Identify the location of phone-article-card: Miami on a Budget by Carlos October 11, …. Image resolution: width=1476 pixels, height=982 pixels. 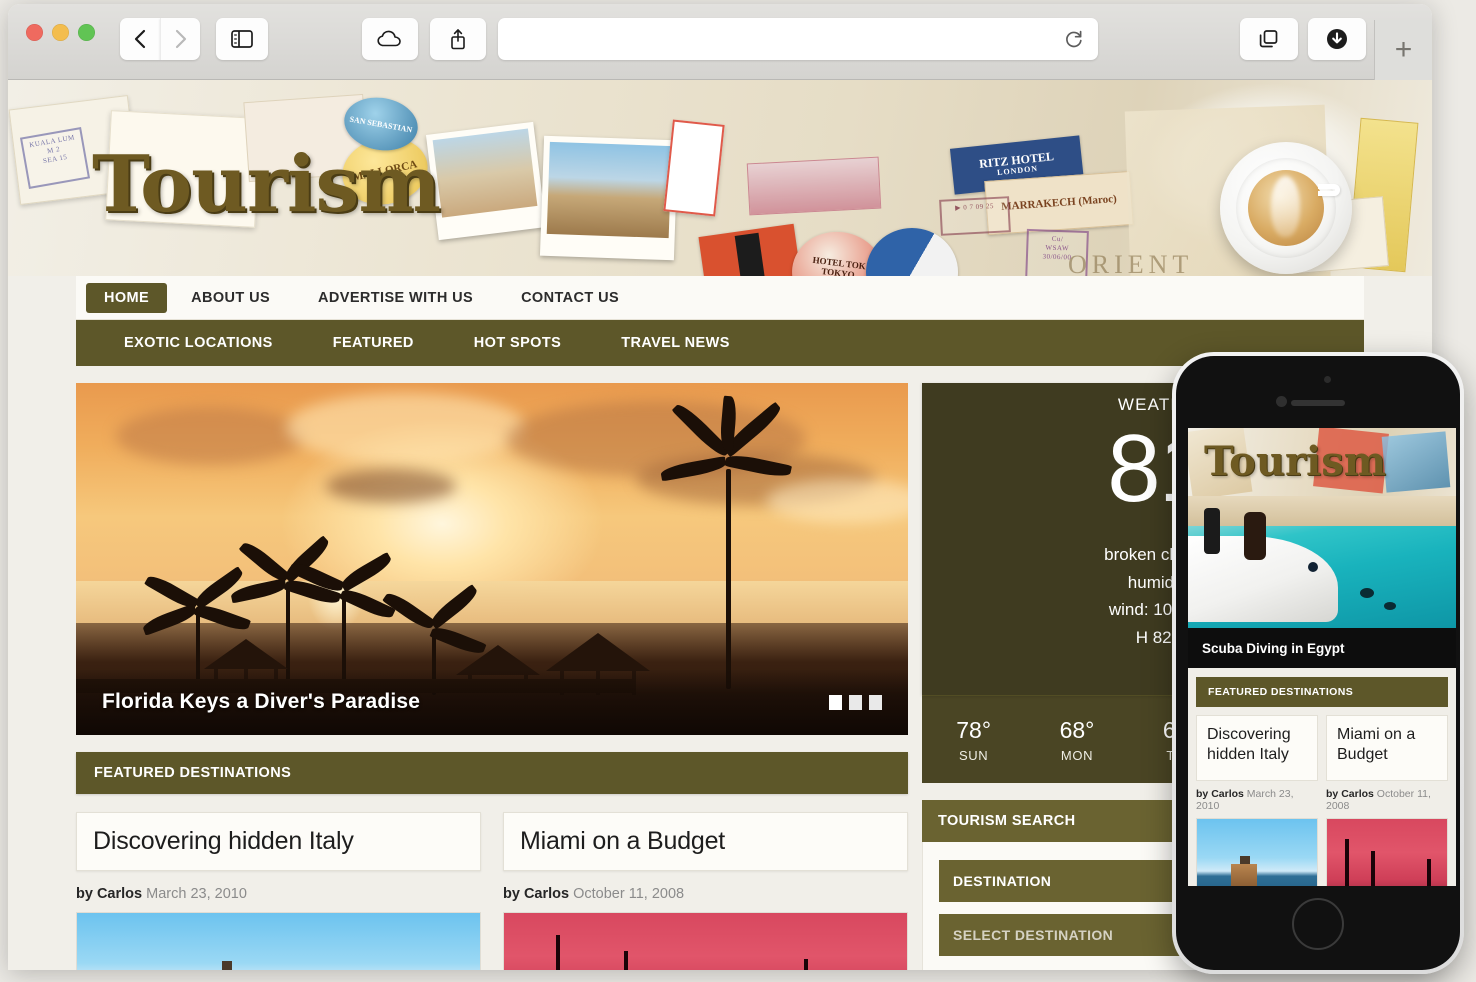
(1387, 800).